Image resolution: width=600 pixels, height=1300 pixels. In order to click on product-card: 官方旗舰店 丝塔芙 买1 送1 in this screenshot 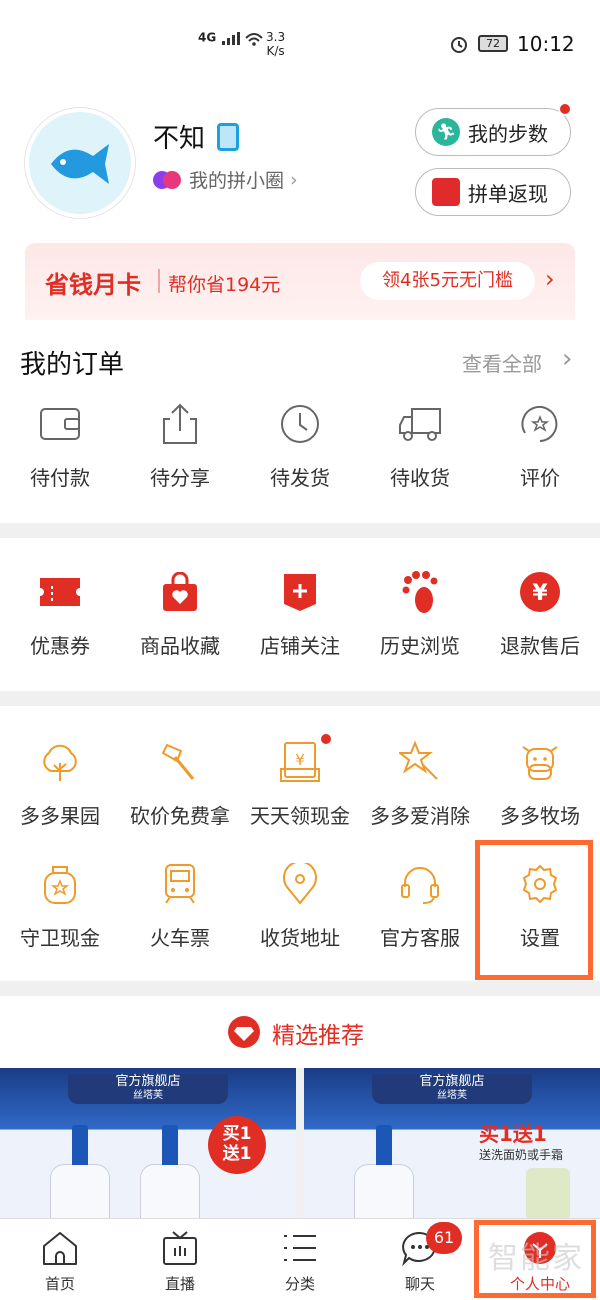, I will do `click(148, 1144)`.